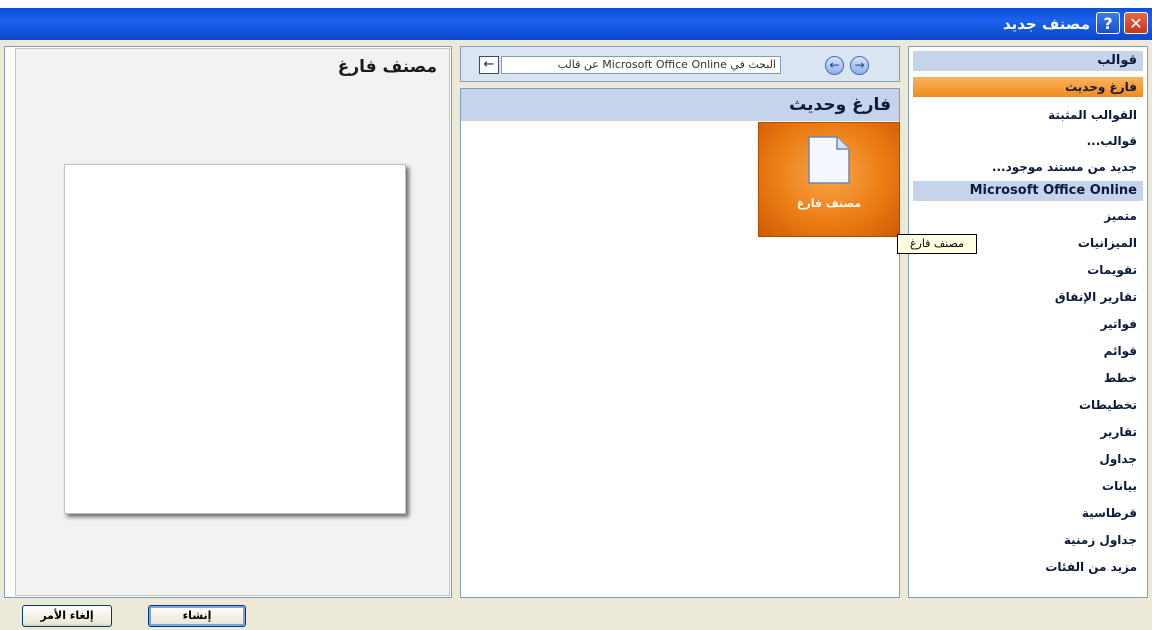 This screenshot has height=630, width=1152. I want to click on search-input: البحث في Microsoft Office Online عن قالب, so click(641, 65).